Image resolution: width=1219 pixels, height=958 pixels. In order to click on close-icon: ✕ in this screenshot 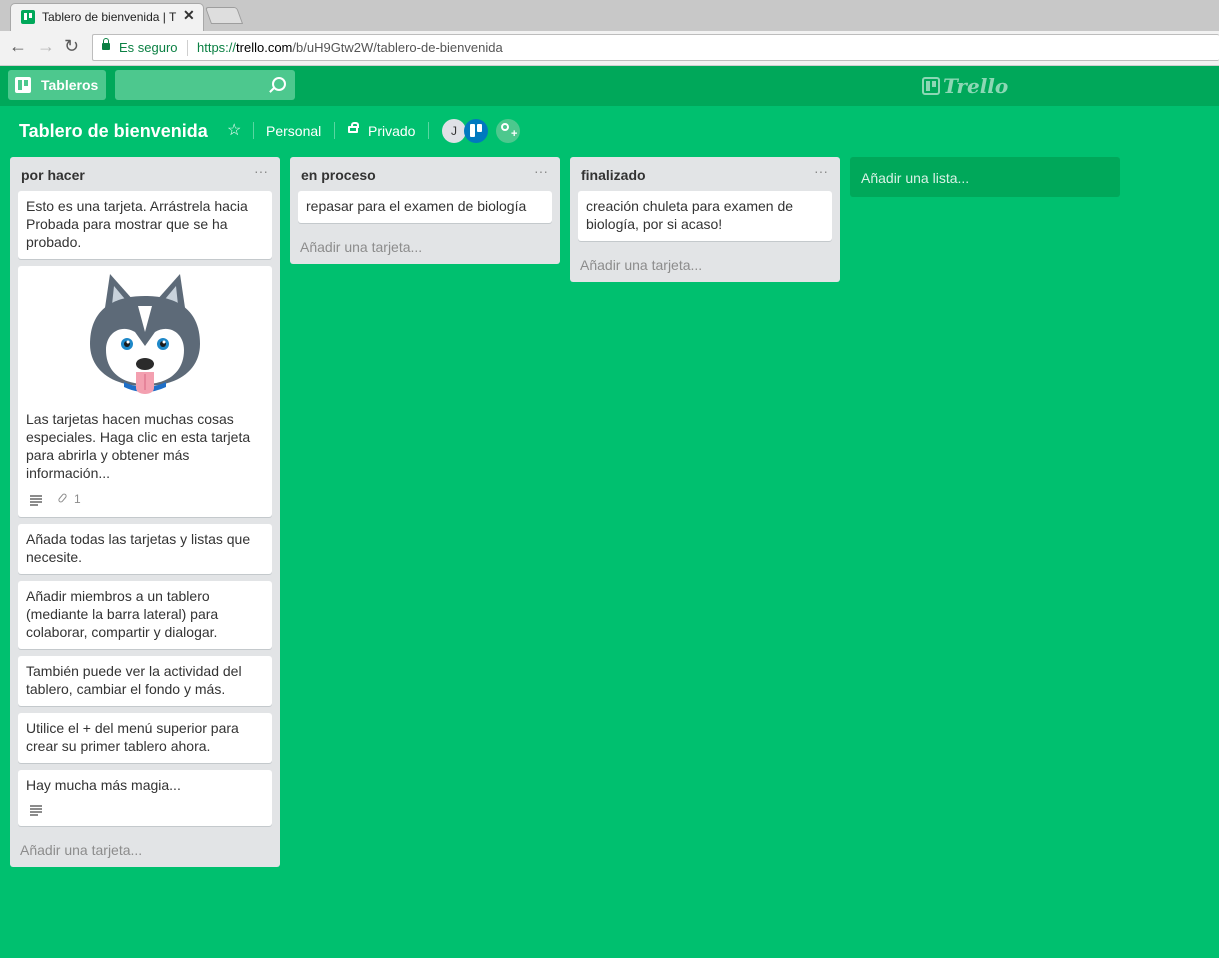, I will do `click(189, 15)`.